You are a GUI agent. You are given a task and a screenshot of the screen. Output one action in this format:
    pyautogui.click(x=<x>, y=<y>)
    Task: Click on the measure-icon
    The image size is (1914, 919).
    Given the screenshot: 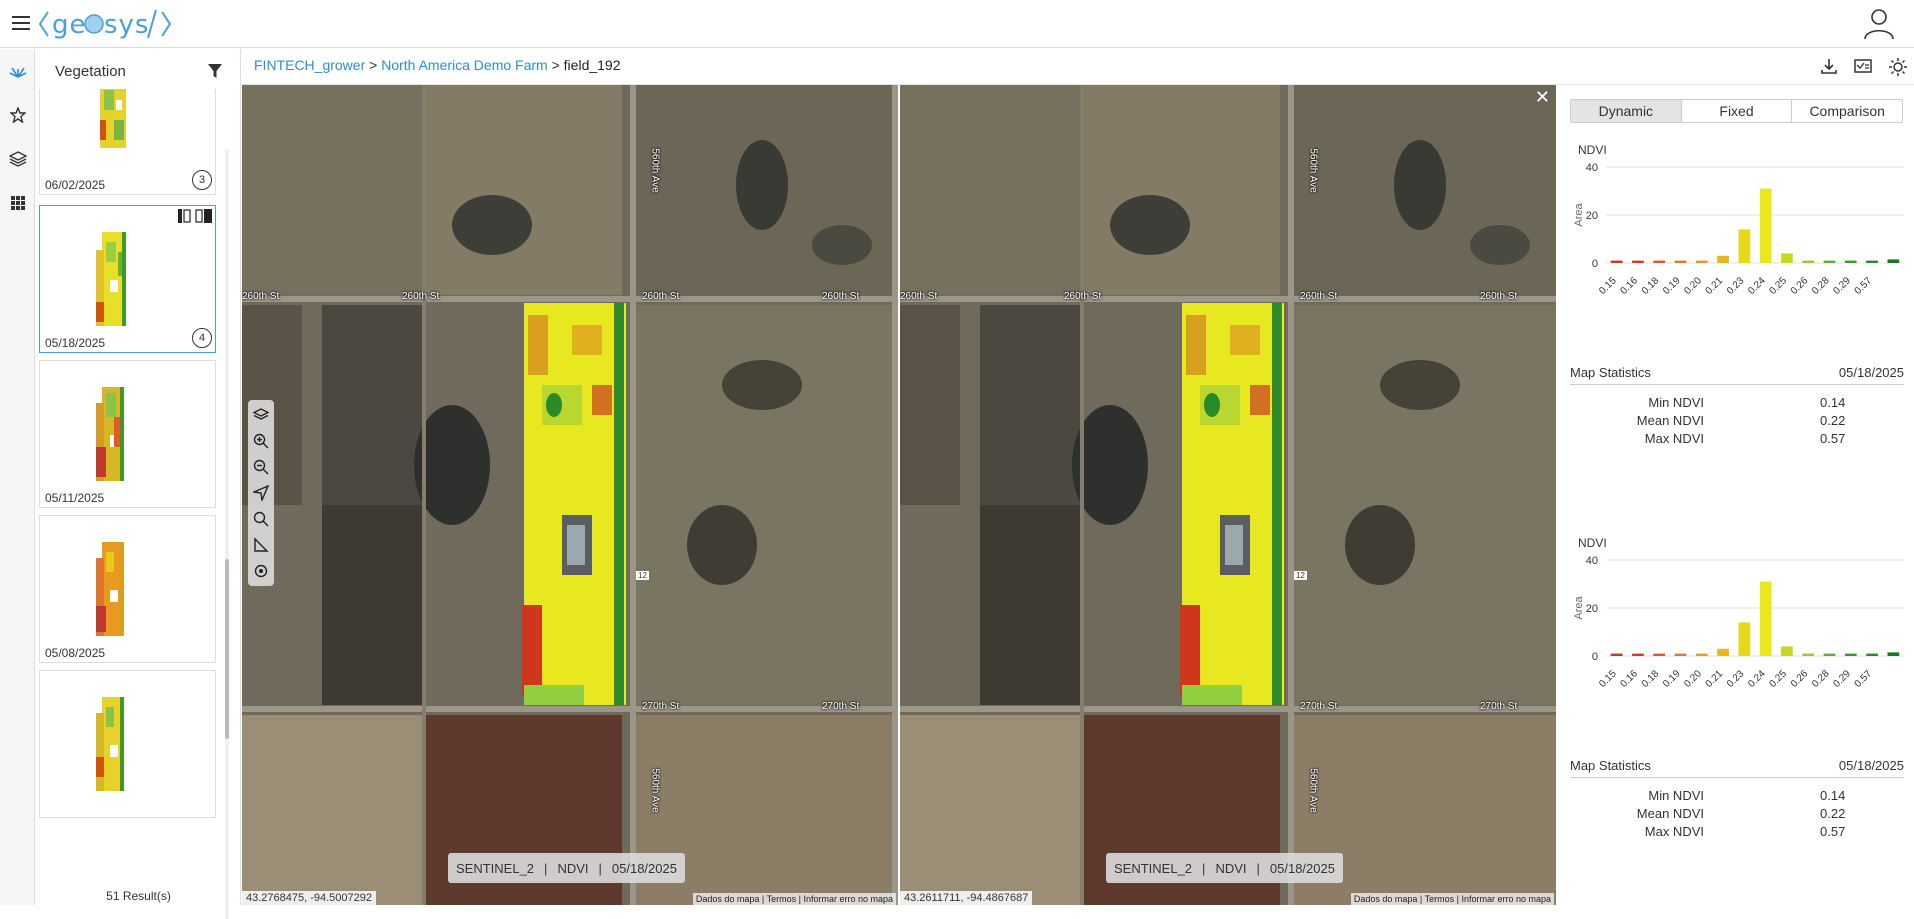 What is the action you would take?
    pyautogui.click(x=261, y=545)
    